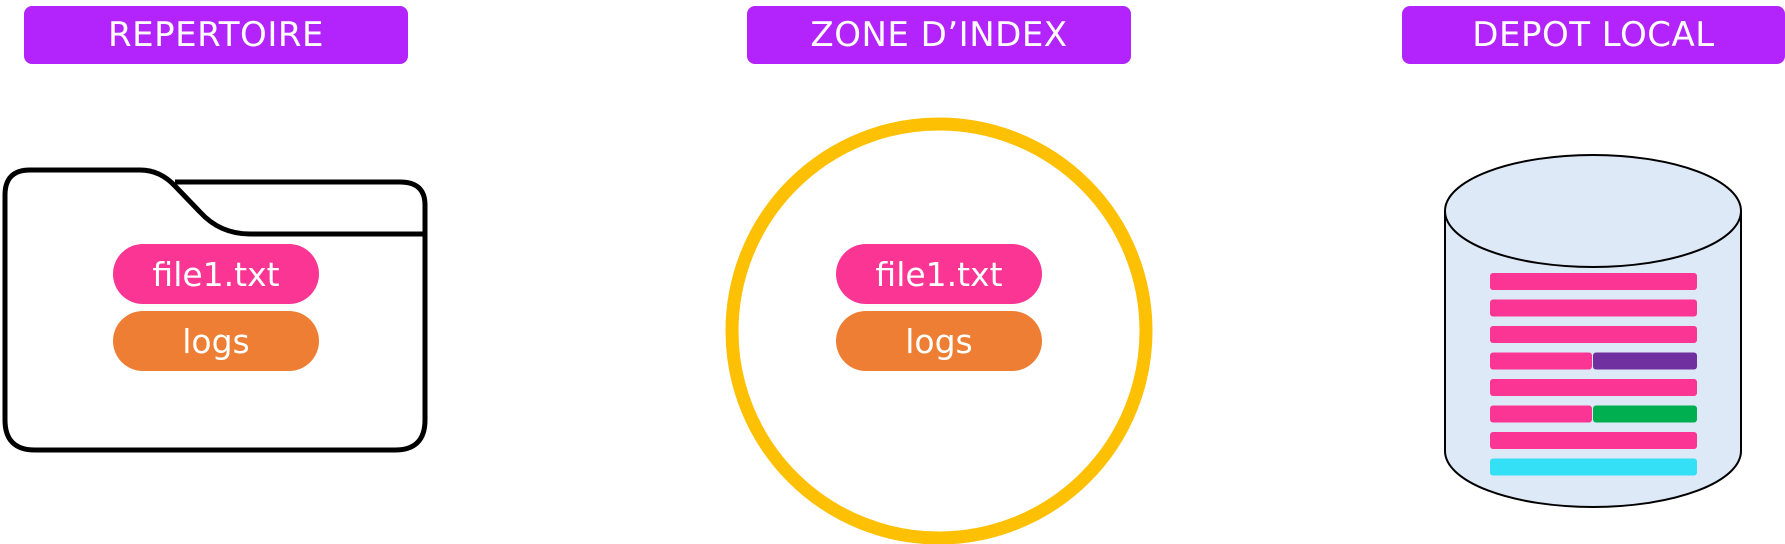  What do you see at coordinates (216, 341) in the screenshot?
I see `folder-logs-pill: logs` at bounding box center [216, 341].